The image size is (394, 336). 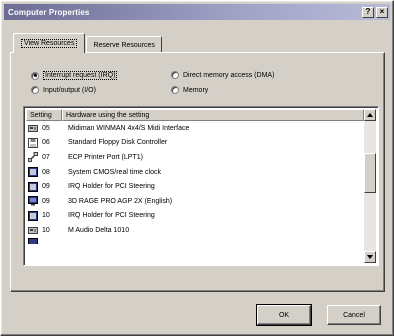 What do you see at coordinates (118, 143) in the screenshot?
I see `hardware-name: Standard Floppy Disk Controller` at bounding box center [118, 143].